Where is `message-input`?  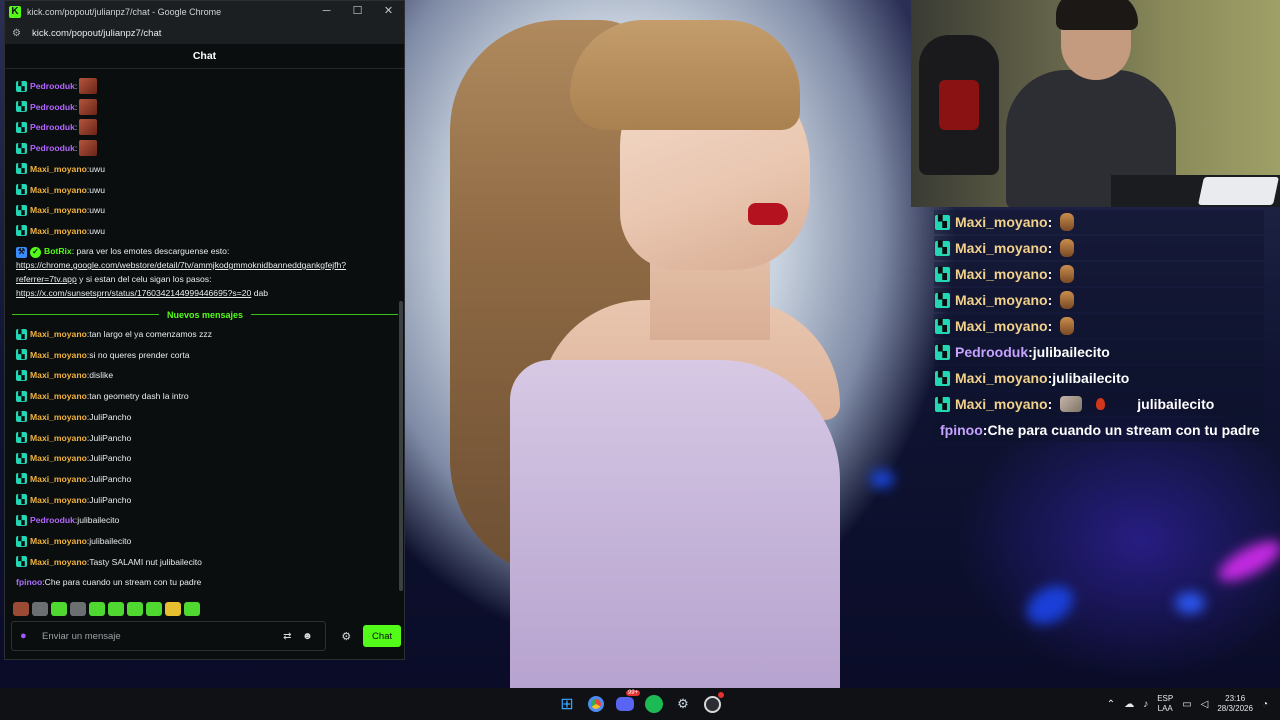 message-input is located at coordinates (160, 636).